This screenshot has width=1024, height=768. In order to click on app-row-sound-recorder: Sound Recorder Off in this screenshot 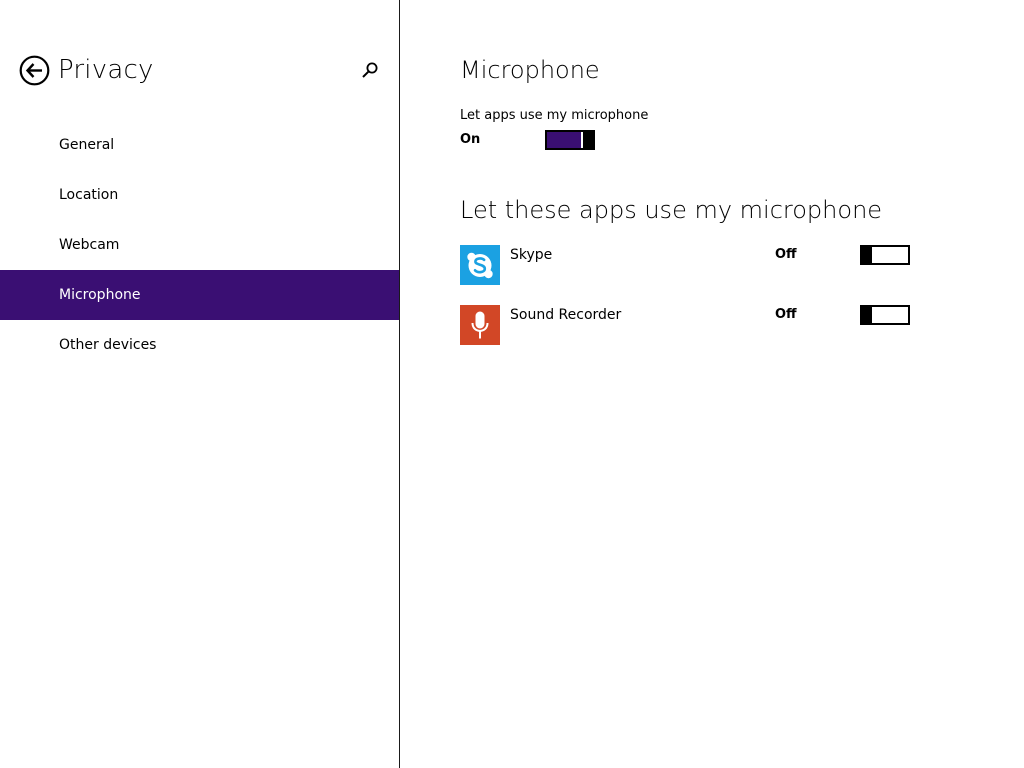, I will do `click(710, 325)`.